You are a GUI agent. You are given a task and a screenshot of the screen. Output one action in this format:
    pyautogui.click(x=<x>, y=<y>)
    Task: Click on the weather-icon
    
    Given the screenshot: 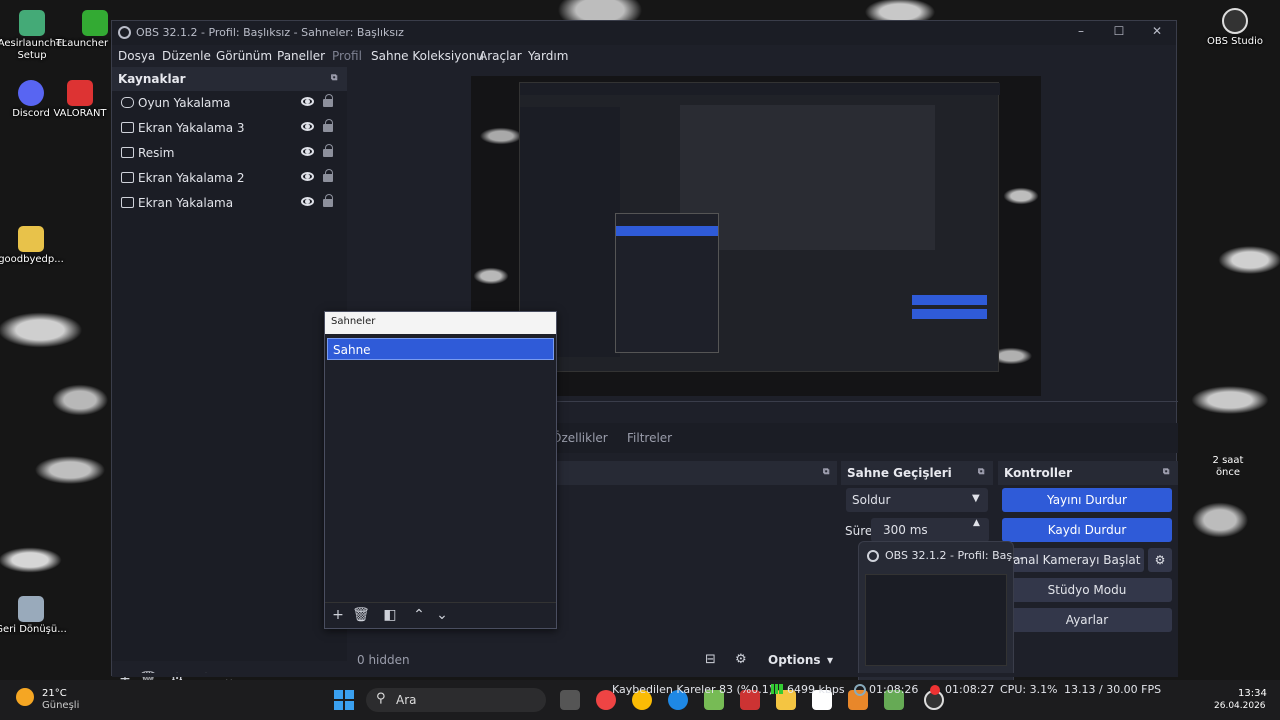 What is the action you would take?
    pyautogui.click(x=25, y=697)
    